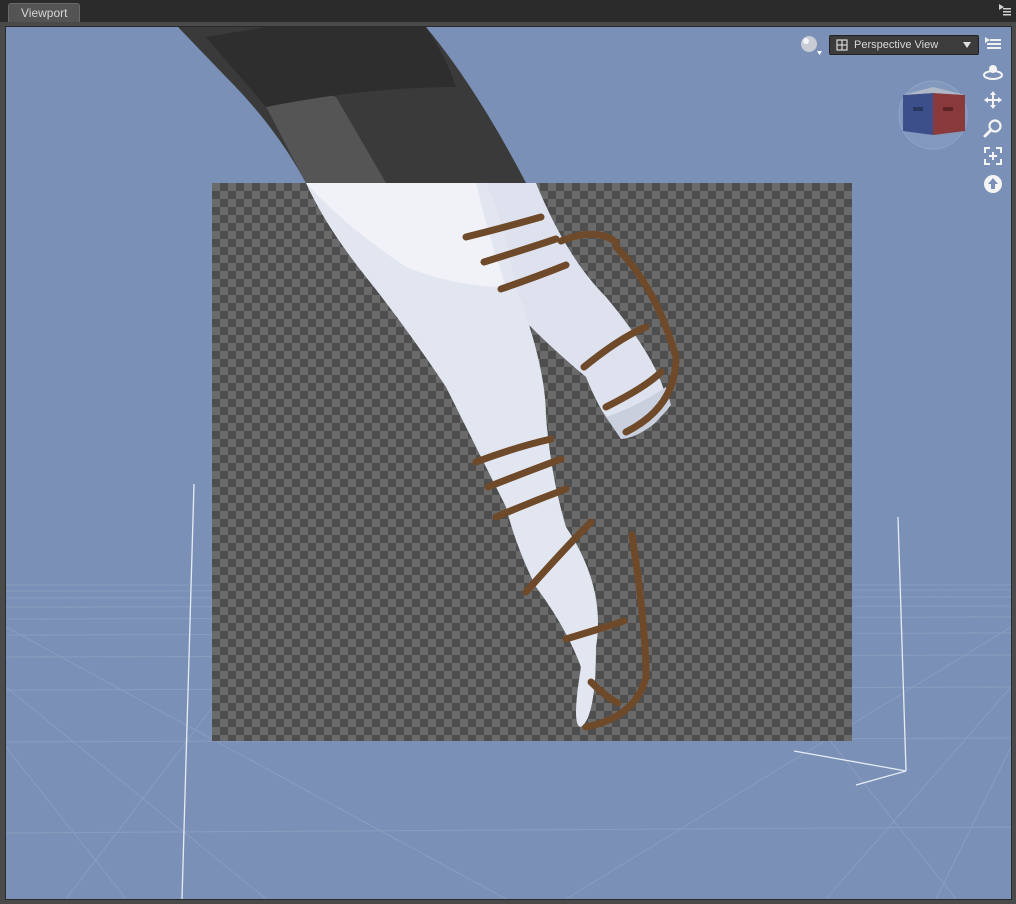  What do you see at coordinates (842, 45) in the screenshot?
I see `camera-icon` at bounding box center [842, 45].